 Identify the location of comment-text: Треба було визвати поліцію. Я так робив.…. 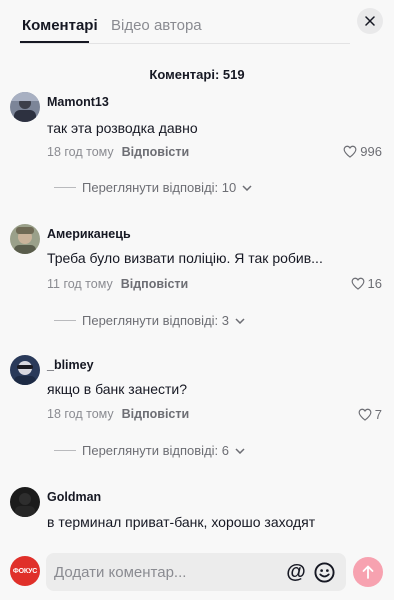
(185, 258).